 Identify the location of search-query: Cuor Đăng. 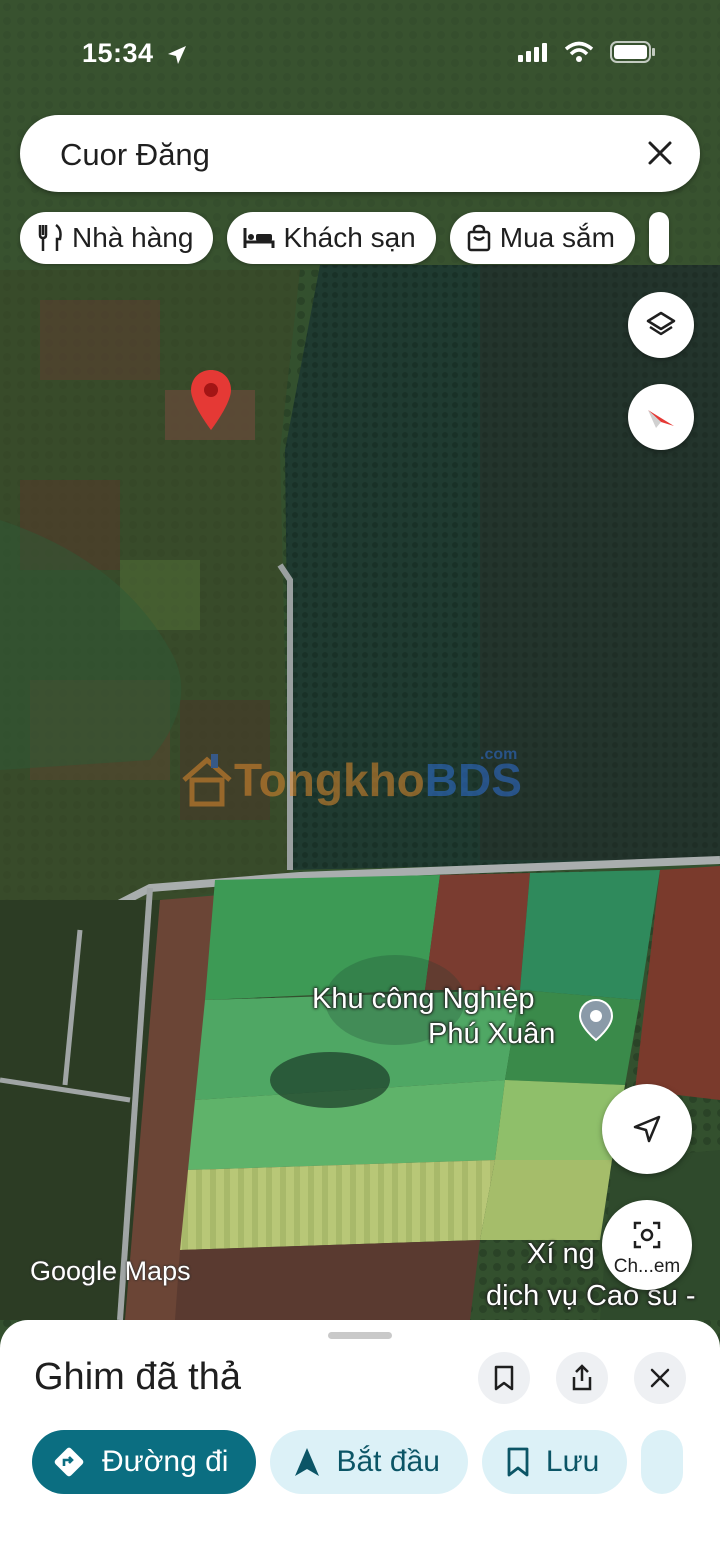
(135, 155).